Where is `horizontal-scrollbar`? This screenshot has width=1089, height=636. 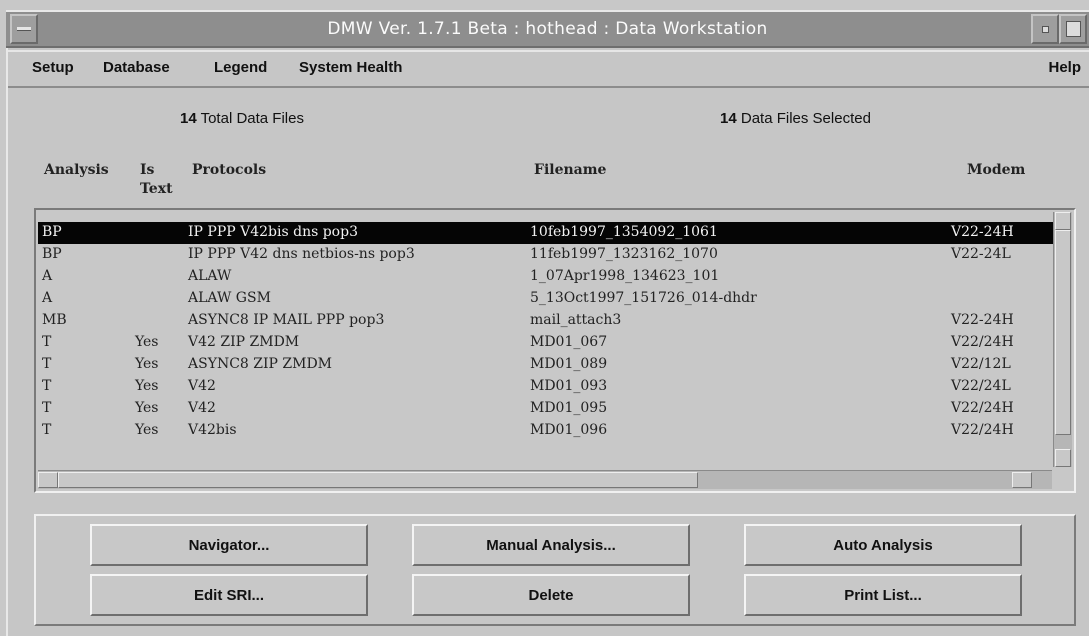 horizontal-scrollbar is located at coordinates (546, 479).